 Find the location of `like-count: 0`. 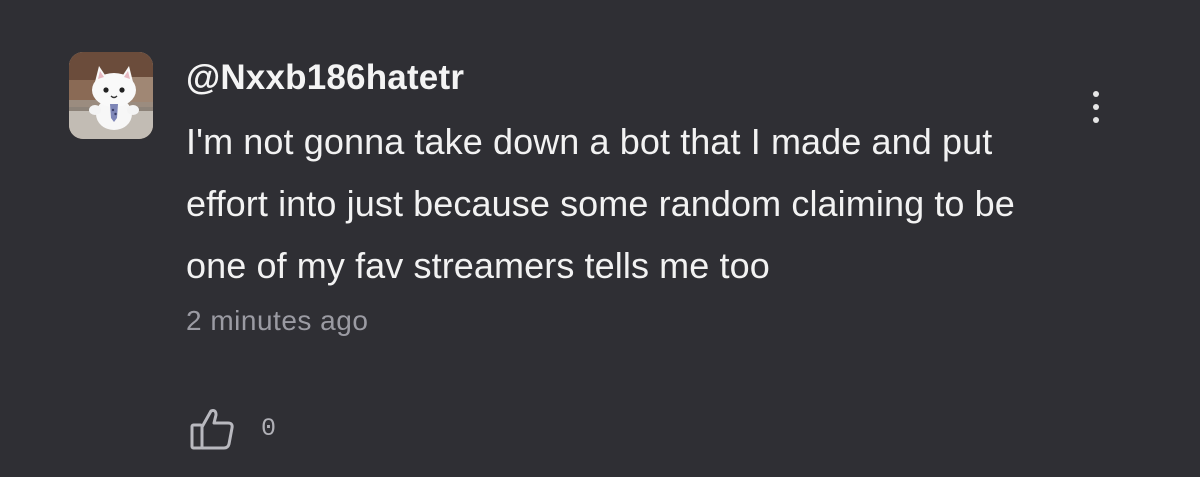

like-count: 0 is located at coordinates (269, 428).